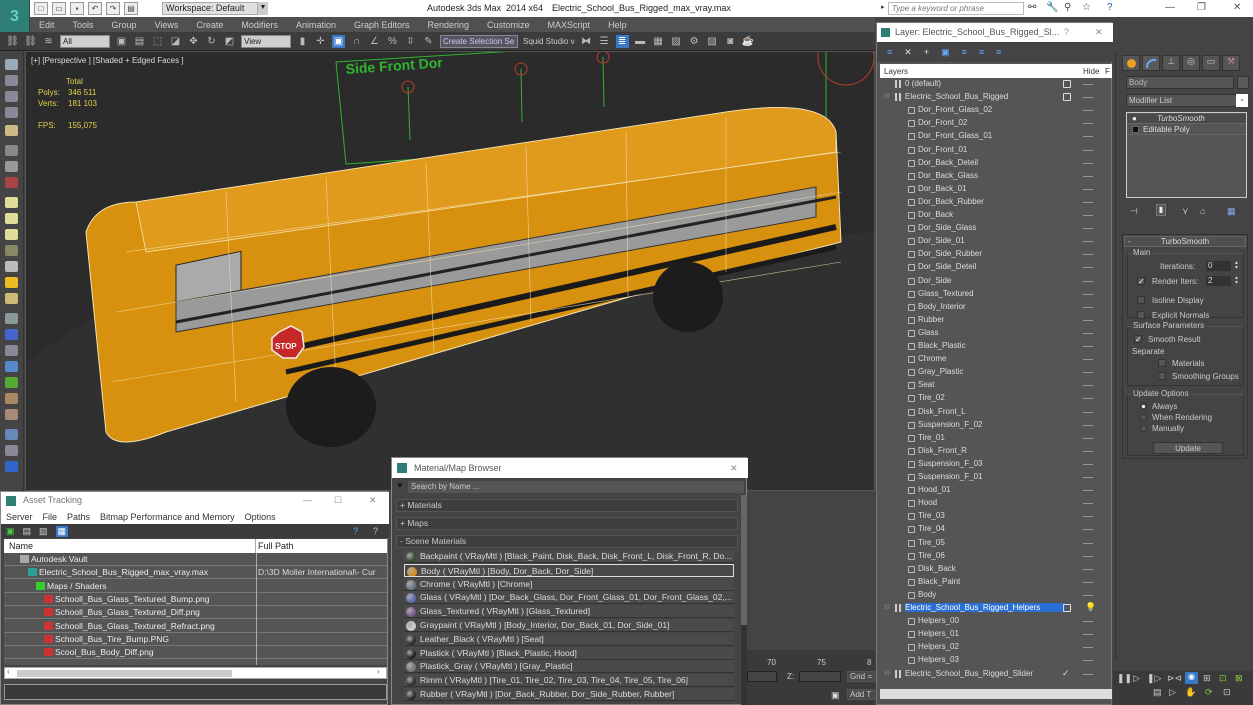 Image resolution: width=1253 pixels, height=705 pixels. Describe the element at coordinates (996, 320) in the screenshot. I see `object-row: Rubber` at that location.